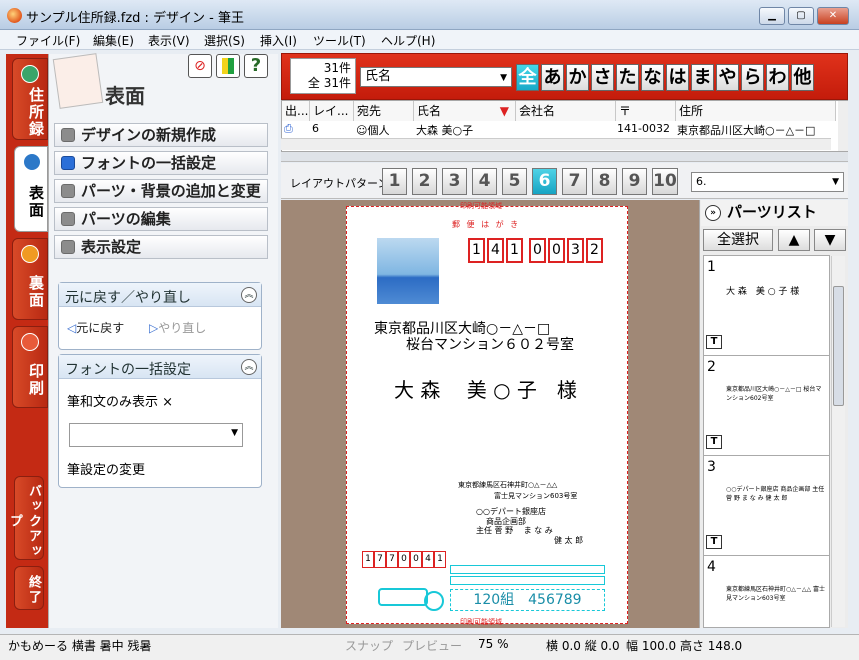 The height and width of the screenshot is (660, 859). What do you see at coordinates (574, 181) in the screenshot?
I see `layout-7: 7` at bounding box center [574, 181].